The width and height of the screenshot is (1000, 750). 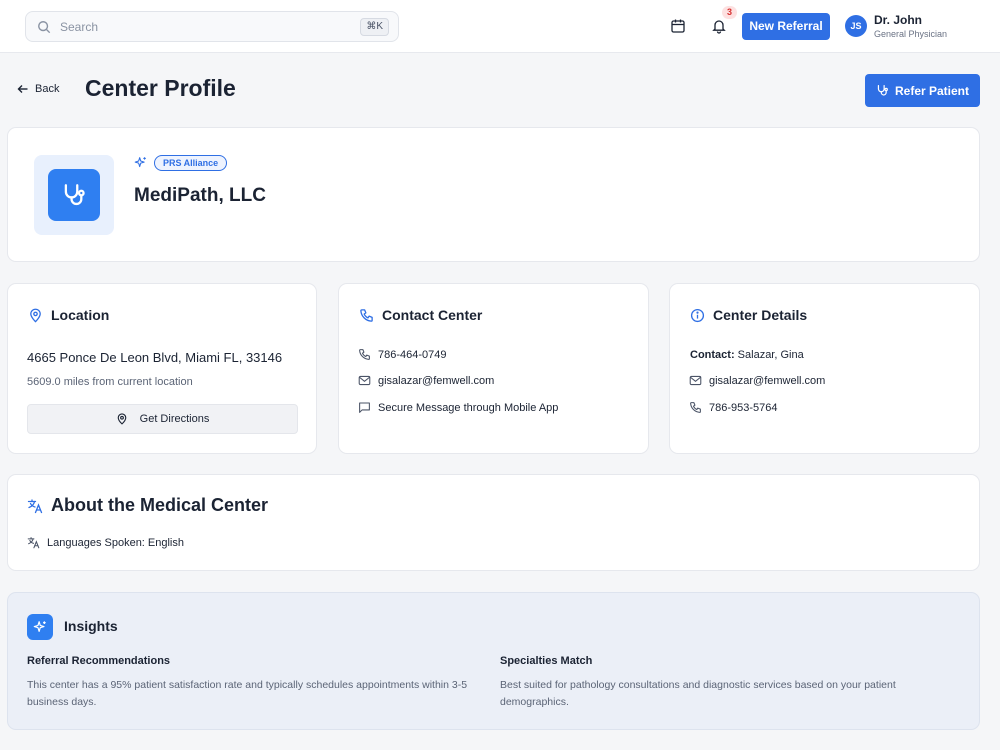 I want to click on page-title: Center Profile, so click(x=160, y=88).